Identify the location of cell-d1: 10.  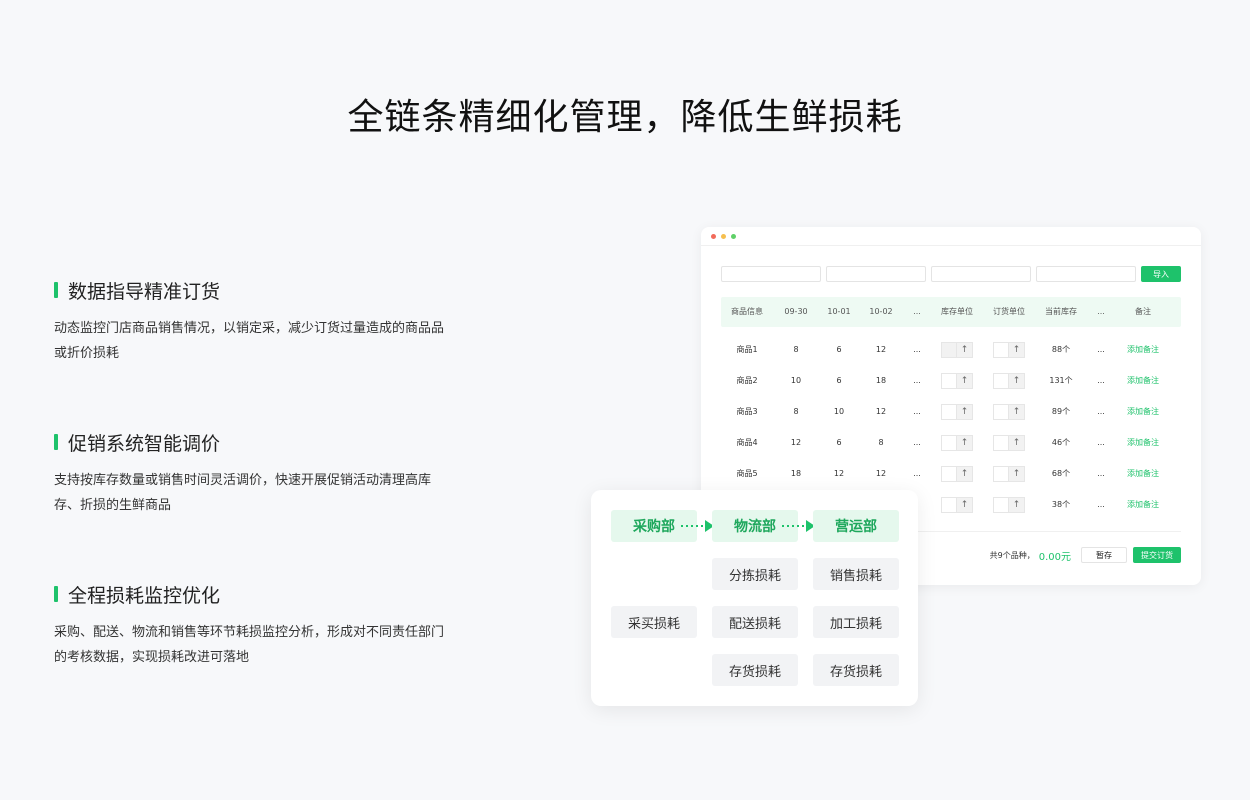
(796, 380).